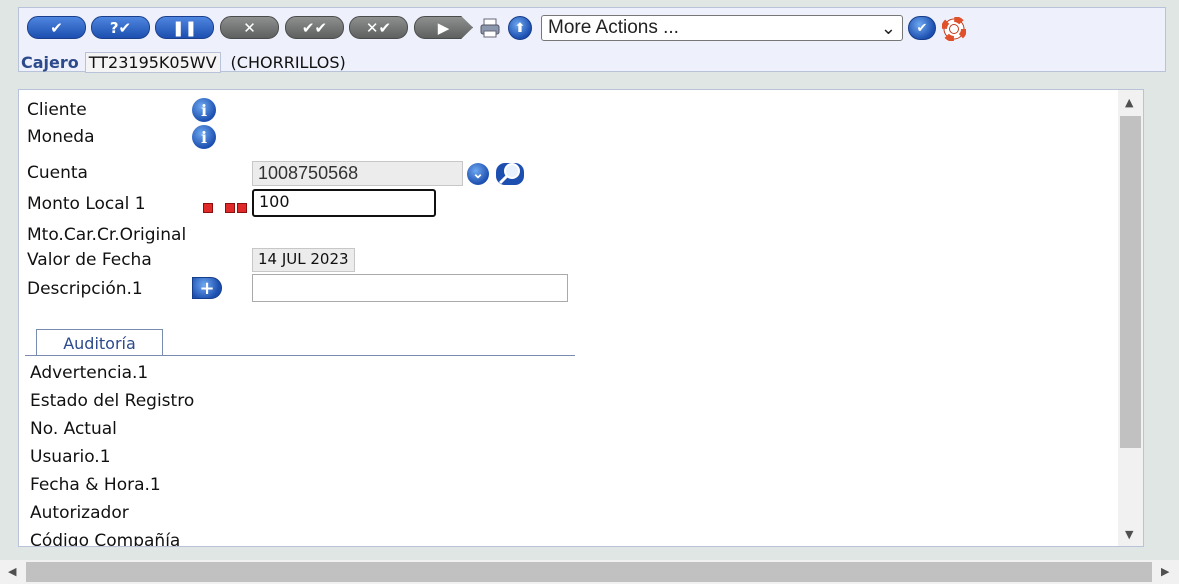 This screenshot has height=584, width=1179. I want to click on cross-check-icon: ✕✔, so click(378, 27).